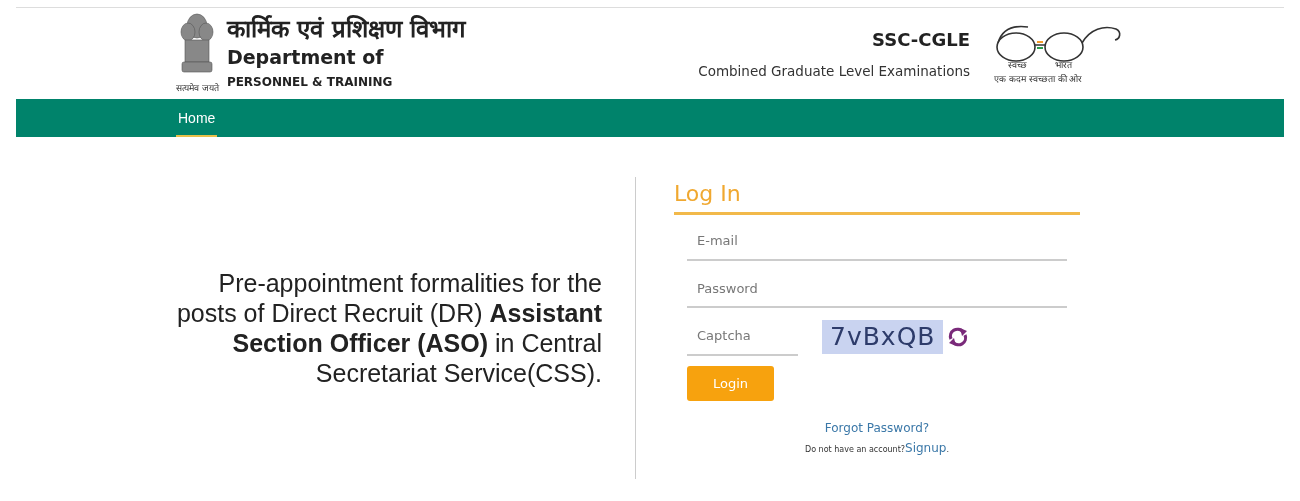  I want to click on signup-prompt: Do not have an account?Signup., so click(877, 448).